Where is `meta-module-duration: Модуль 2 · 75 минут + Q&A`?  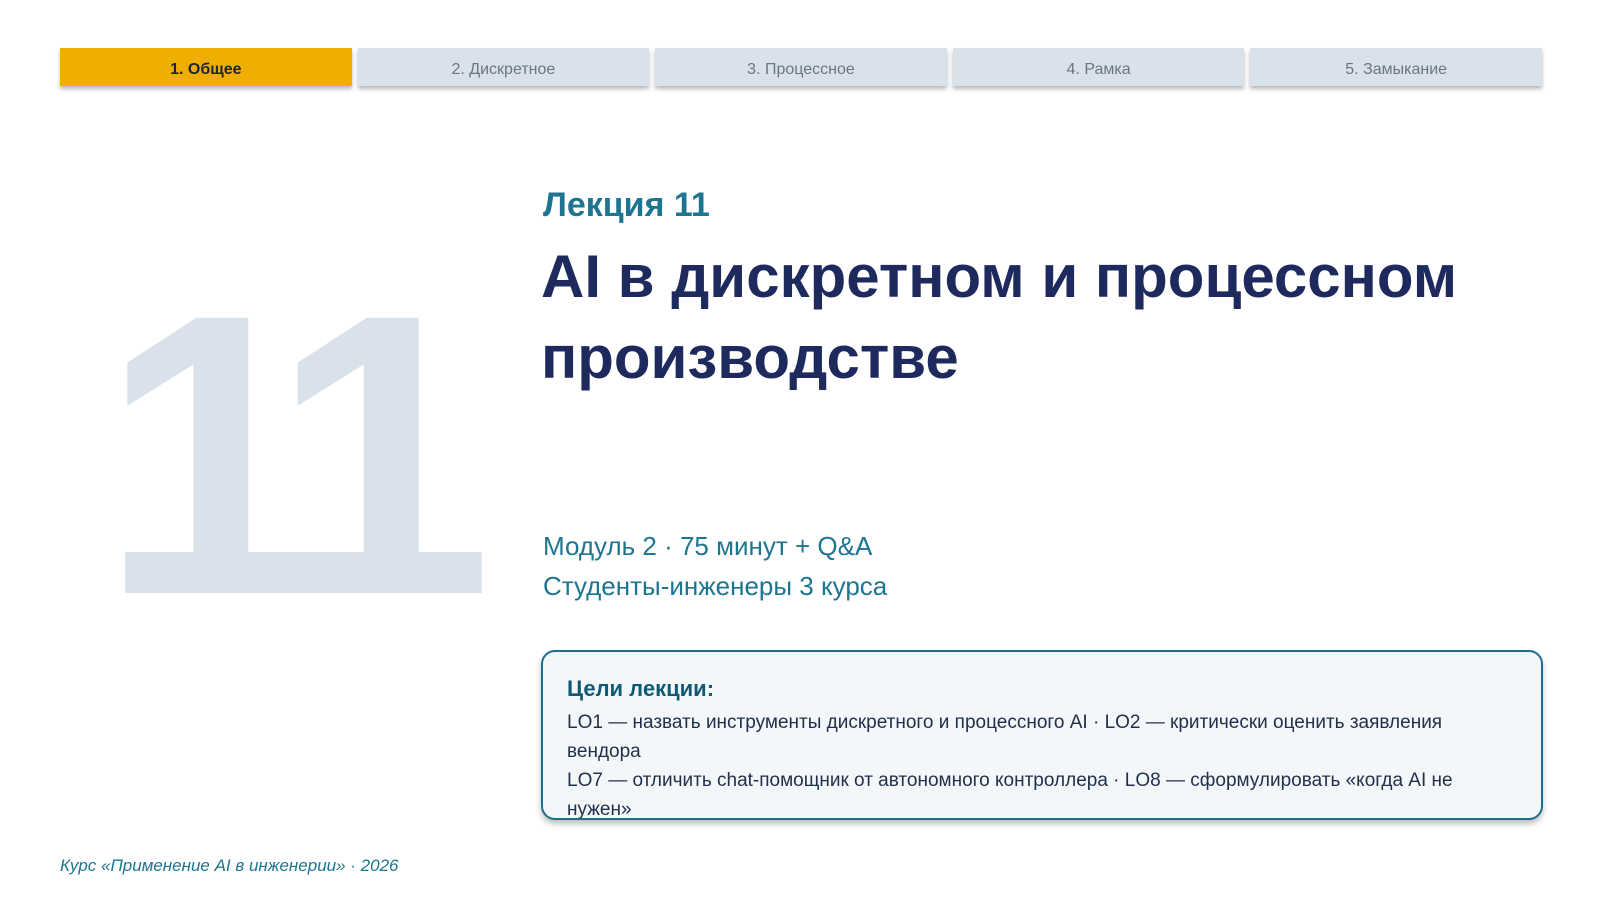 meta-module-duration: Модуль 2 · 75 минут + Q&A is located at coordinates (708, 546).